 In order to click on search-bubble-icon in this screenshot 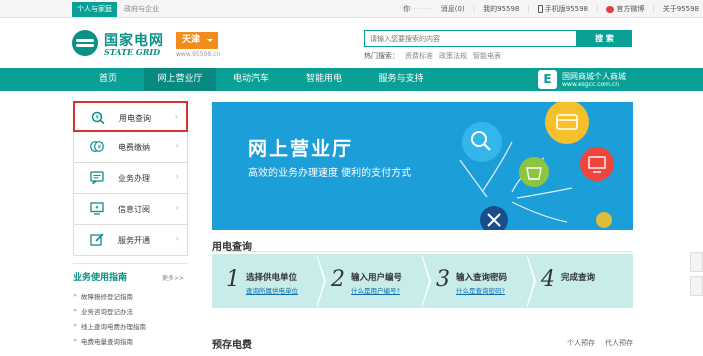, I will do `click(482, 142)`.